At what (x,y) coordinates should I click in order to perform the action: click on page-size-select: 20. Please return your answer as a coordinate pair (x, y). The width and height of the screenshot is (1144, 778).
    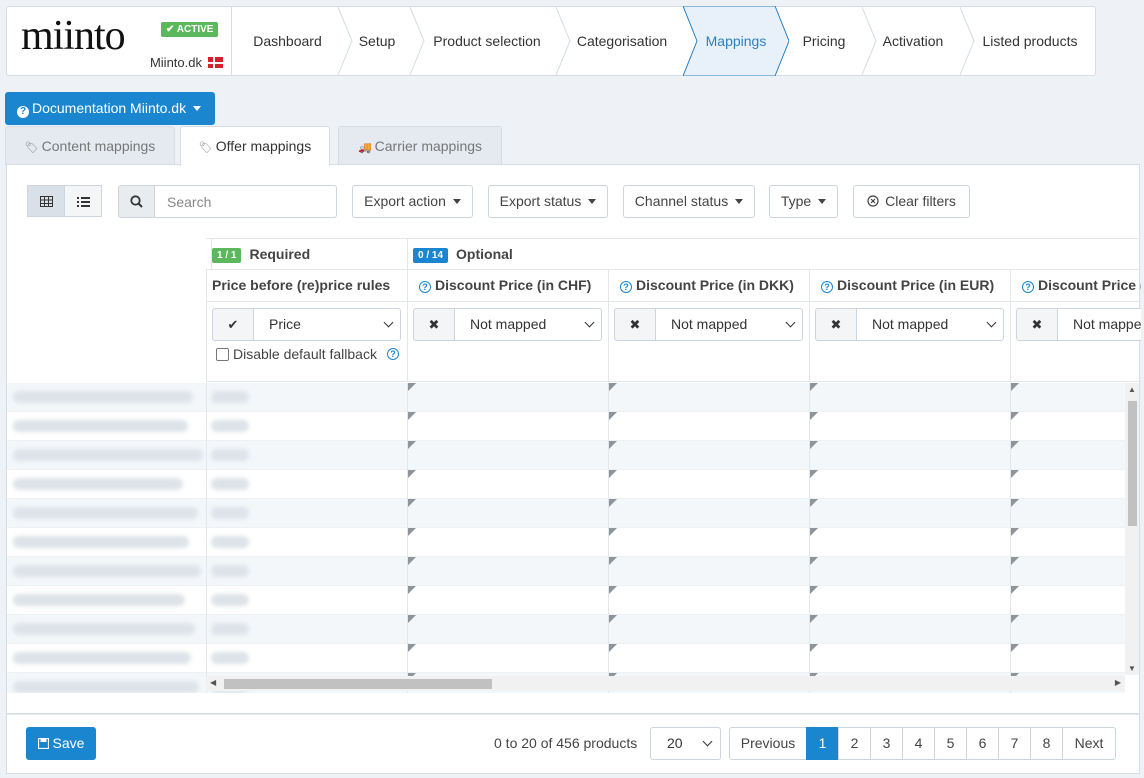
    Looking at the image, I should click on (685, 743).